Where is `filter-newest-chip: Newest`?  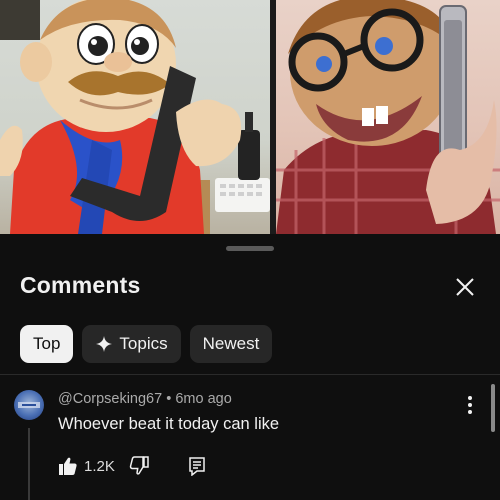 filter-newest-chip: Newest is located at coordinates (231, 344).